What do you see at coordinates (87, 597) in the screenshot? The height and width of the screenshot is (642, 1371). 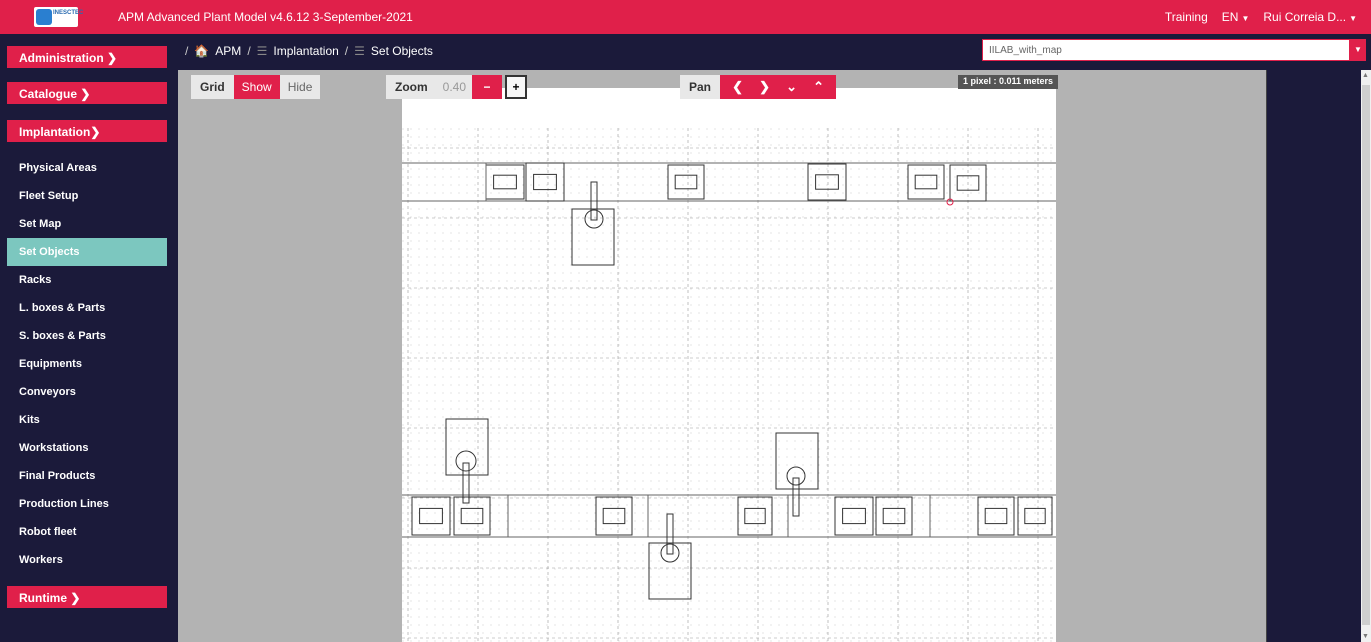 I see `sidebar-runtime: Runtime ❯` at bounding box center [87, 597].